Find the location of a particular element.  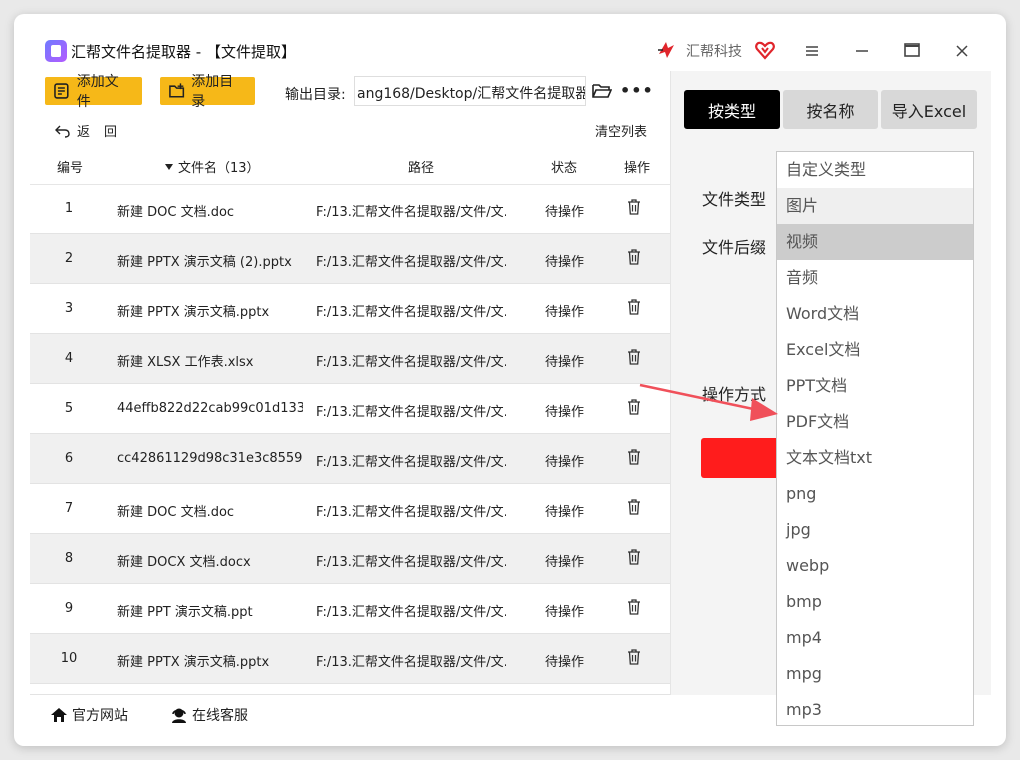

heart-icon is located at coordinates (765, 50).